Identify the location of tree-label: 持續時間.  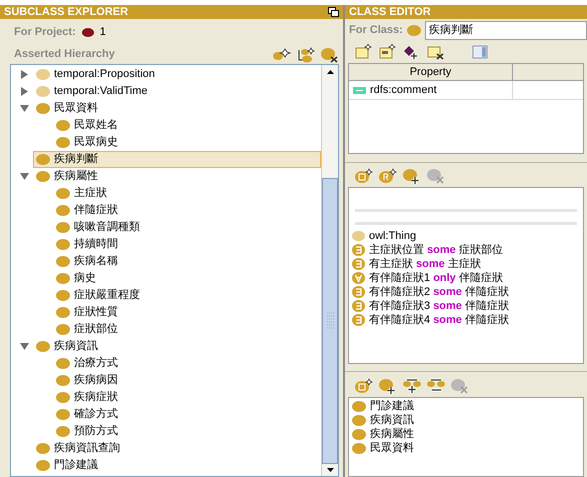
(96, 244).